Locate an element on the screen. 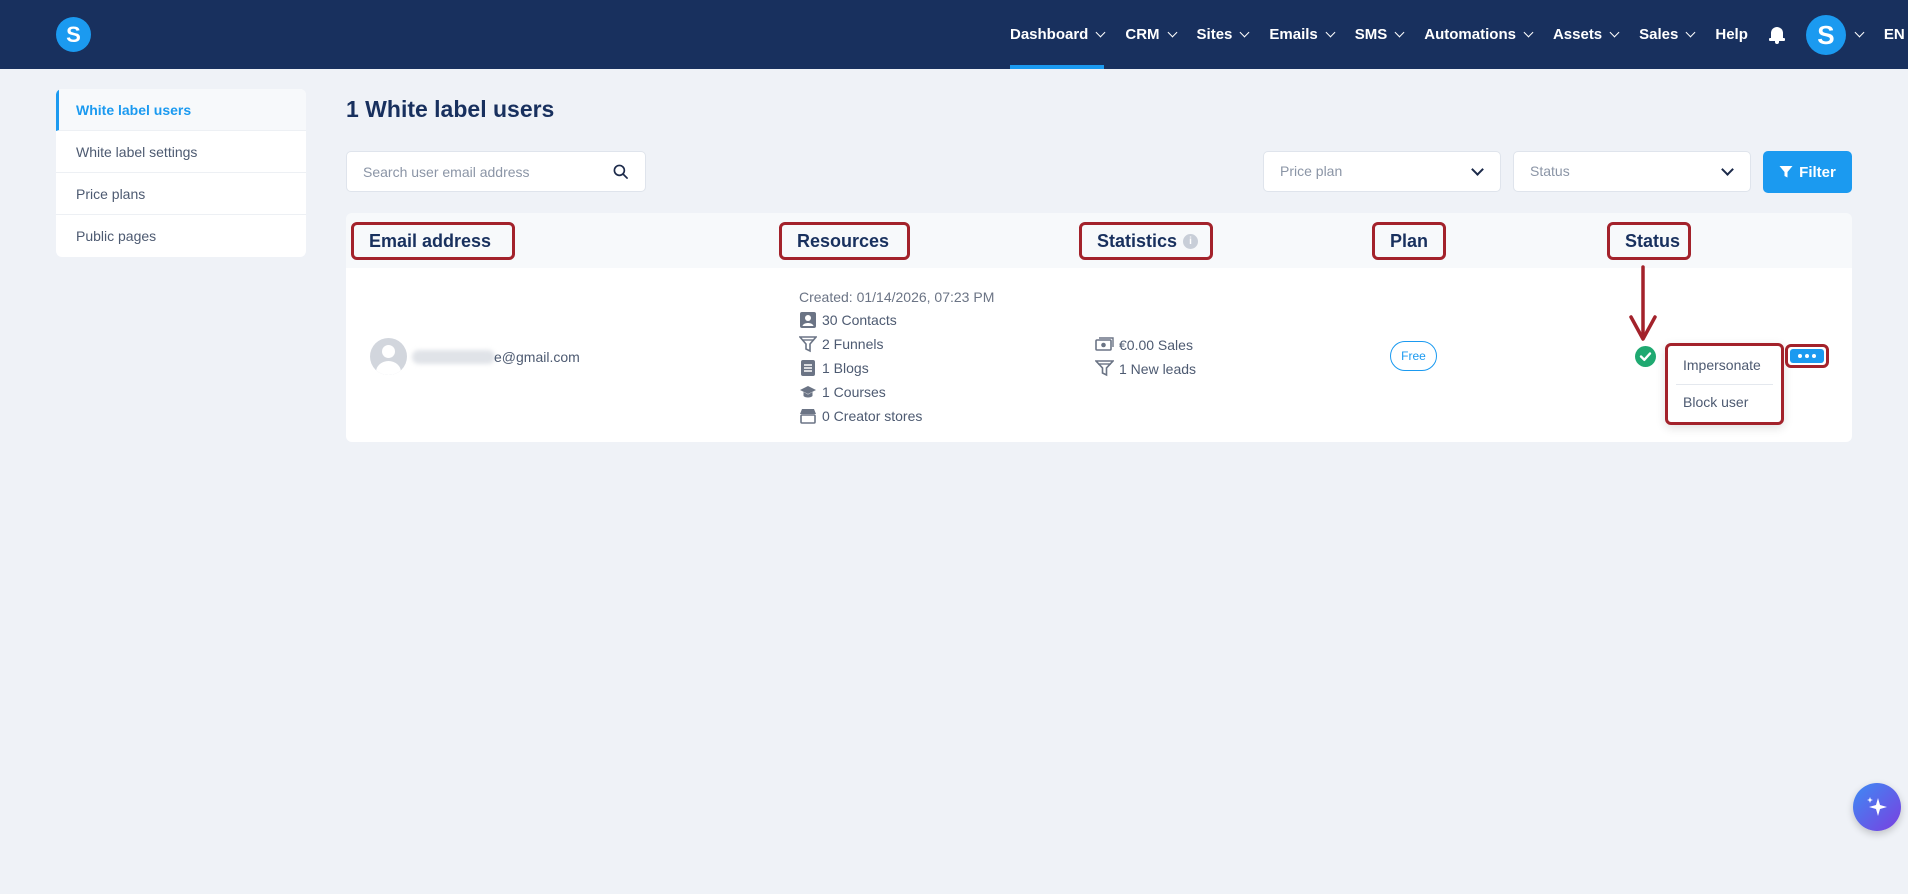 The height and width of the screenshot is (894, 1908). resource-courses: 1 Courses is located at coordinates (842, 392).